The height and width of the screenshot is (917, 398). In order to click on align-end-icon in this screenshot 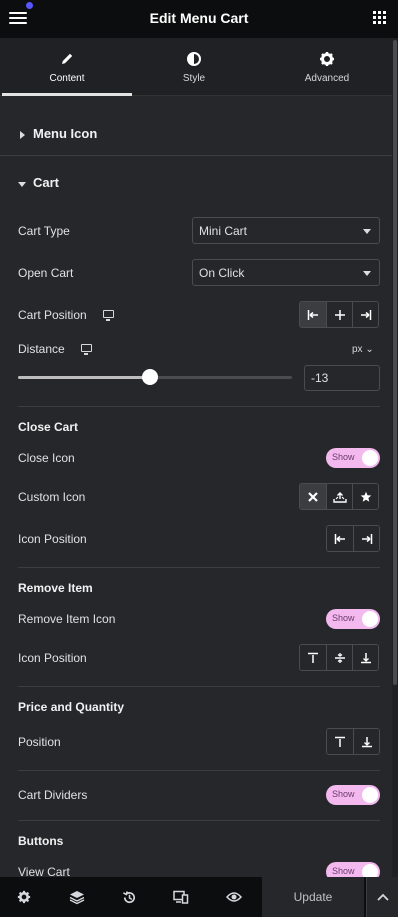, I will do `click(366, 538)`.